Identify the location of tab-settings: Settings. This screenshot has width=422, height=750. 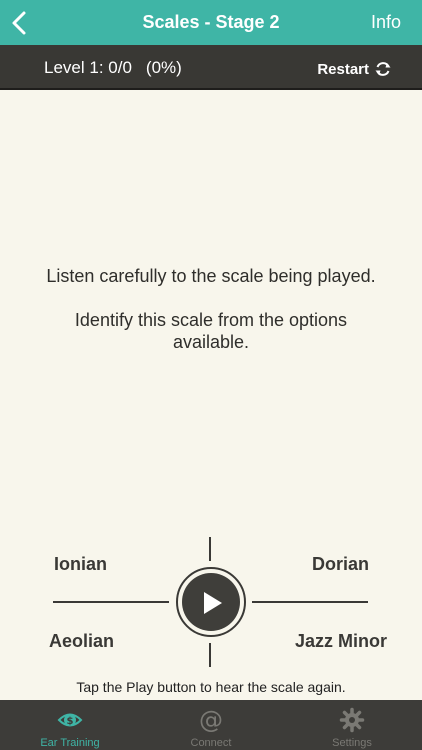
(352, 725).